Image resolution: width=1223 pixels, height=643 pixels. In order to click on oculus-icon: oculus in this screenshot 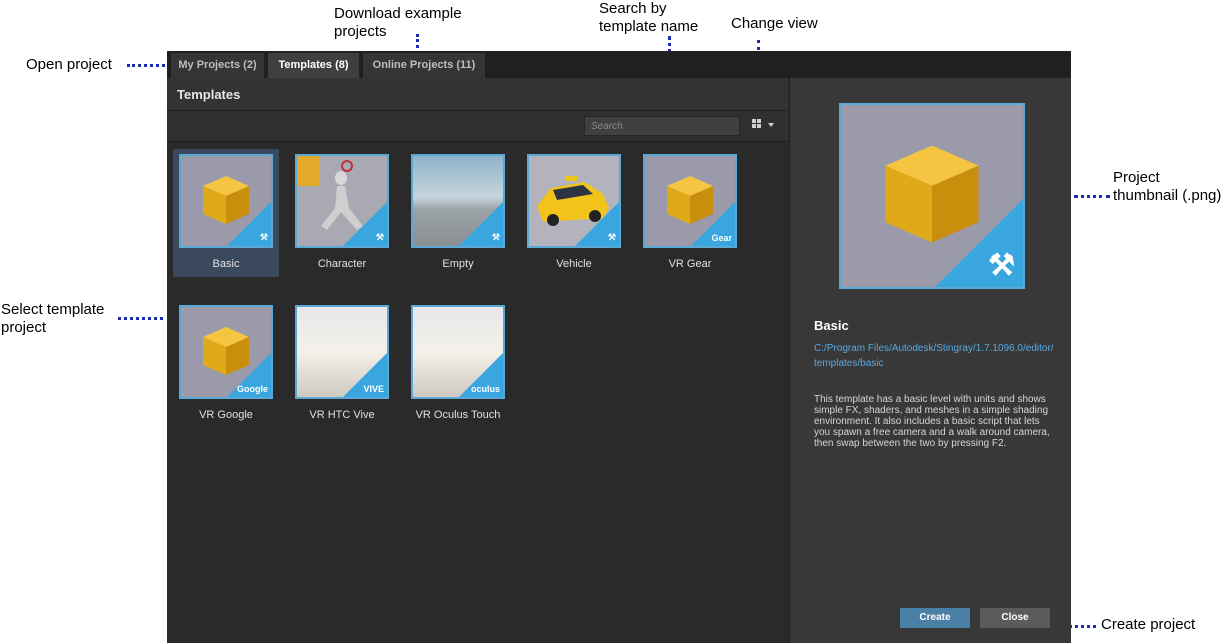, I will do `click(485, 389)`.